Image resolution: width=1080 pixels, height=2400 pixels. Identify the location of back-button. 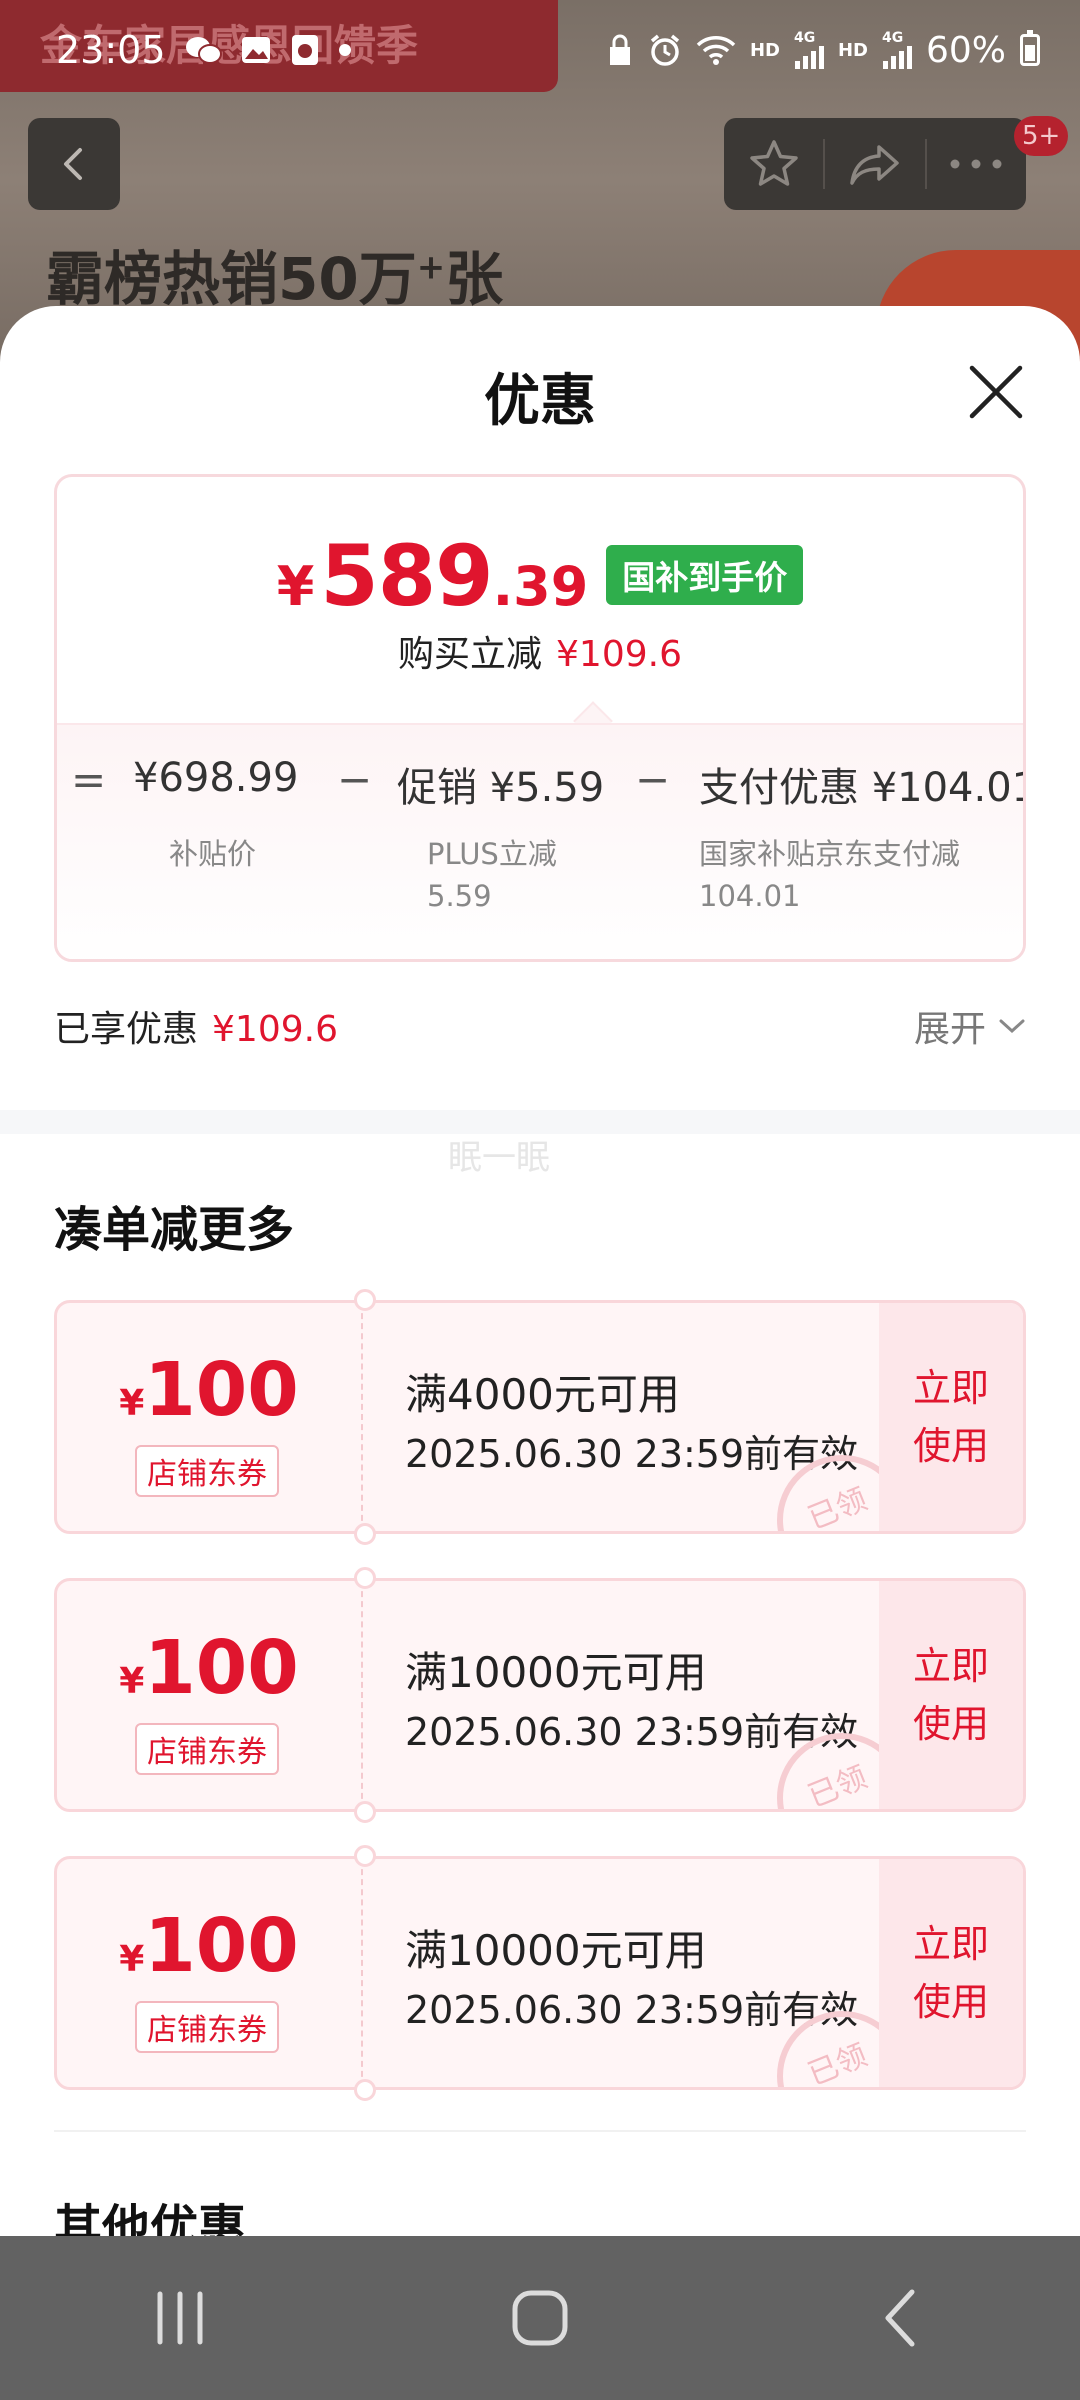
(74, 164).